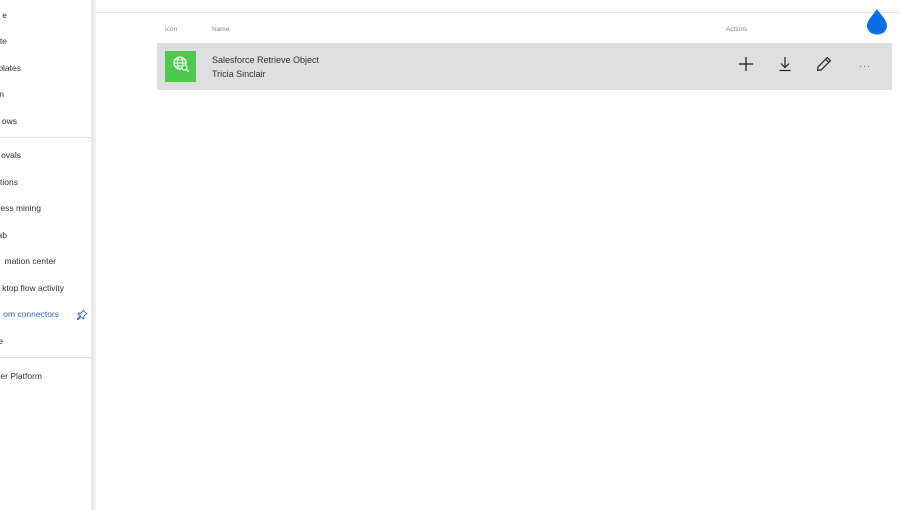 Image resolution: width=900 pixels, height=510 pixels. I want to click on column-header-name: Name, so click(221, 29).